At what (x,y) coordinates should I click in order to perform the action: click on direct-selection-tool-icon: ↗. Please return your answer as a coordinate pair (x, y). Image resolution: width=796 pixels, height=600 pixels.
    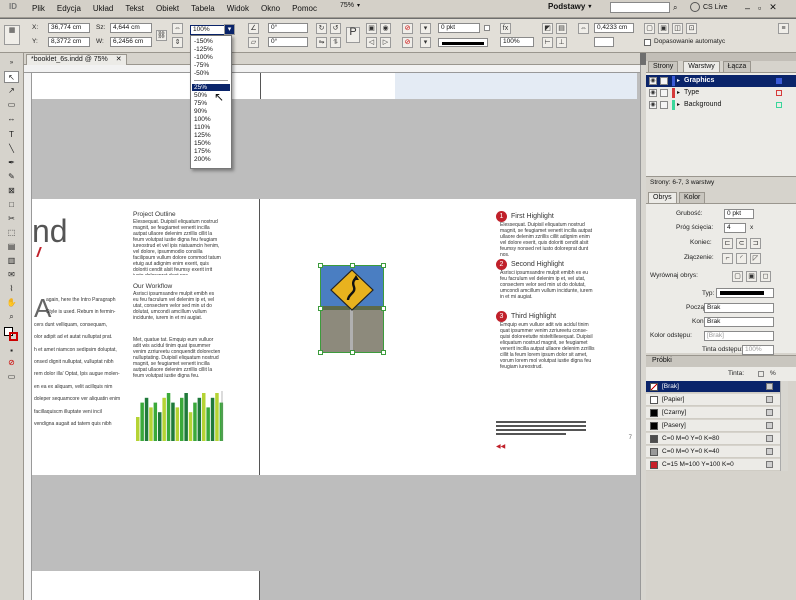
    Looking at the image, I should click on (11, 91).